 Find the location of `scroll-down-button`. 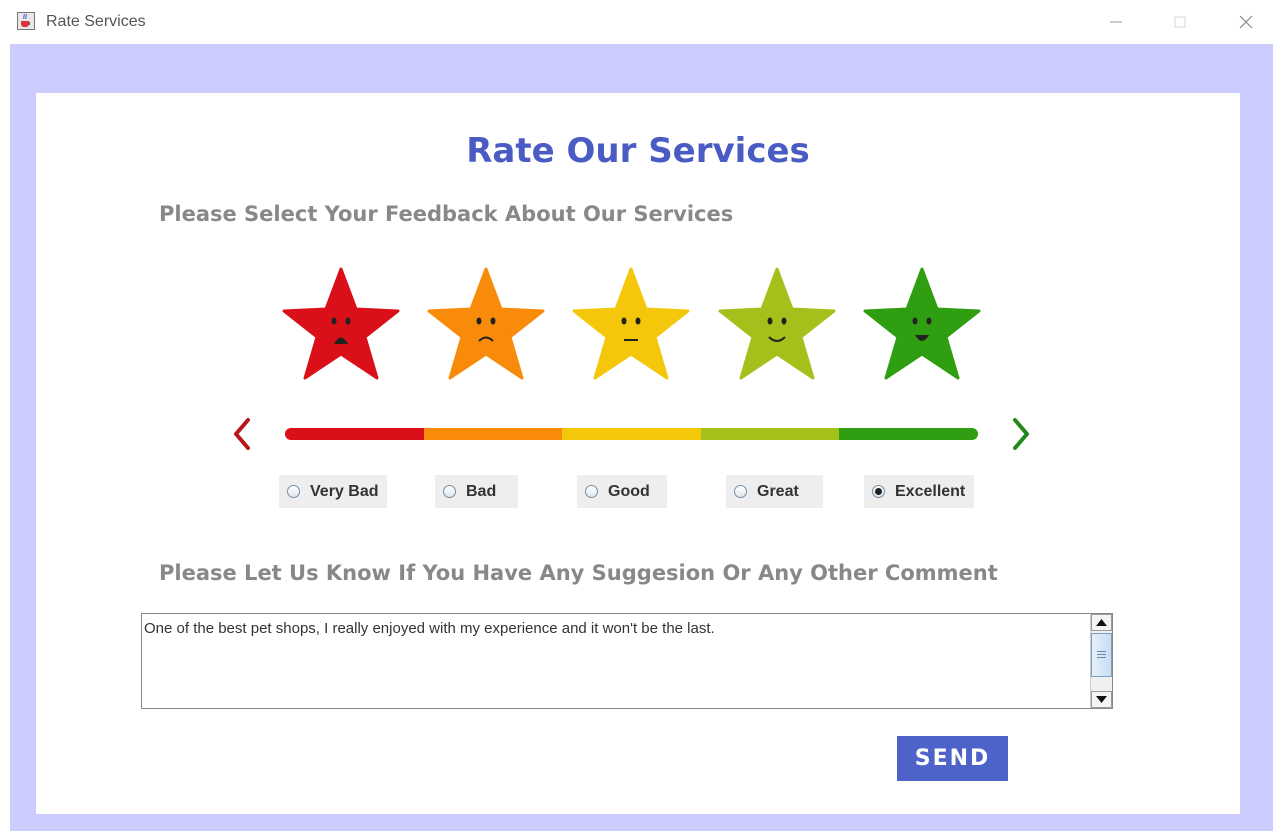

scroll-down-button is located at coordinates (1101, 699).